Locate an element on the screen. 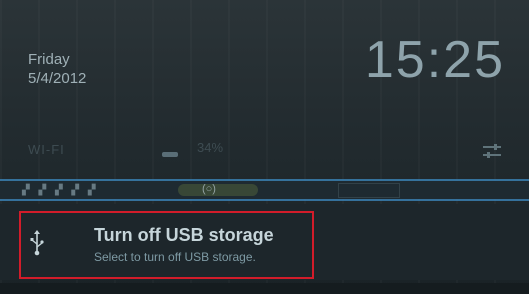  clock-time: 15:25 is located at coordinates (434, 60).